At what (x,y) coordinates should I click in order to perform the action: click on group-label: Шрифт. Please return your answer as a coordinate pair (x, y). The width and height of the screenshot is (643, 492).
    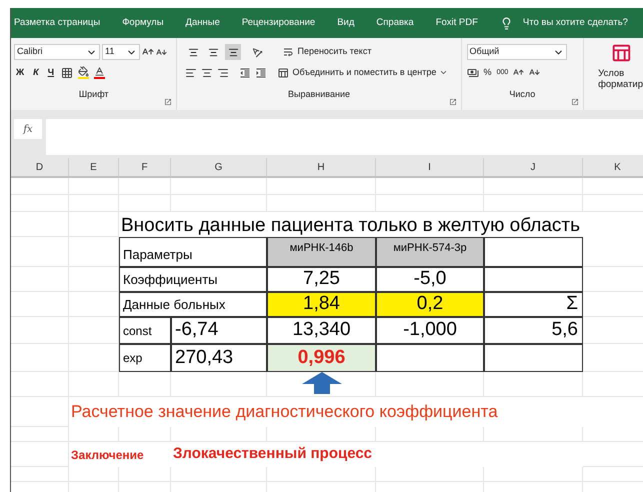
    Looking at the image, I should click on (93, 94).